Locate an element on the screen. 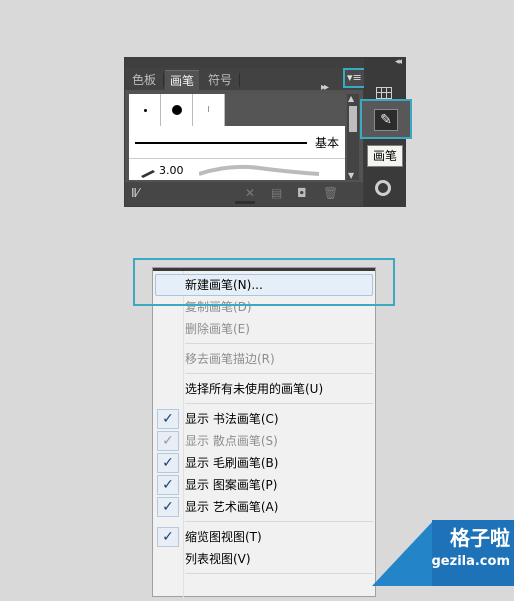  brush-thumb-thin is located at coordinates (209, 110).